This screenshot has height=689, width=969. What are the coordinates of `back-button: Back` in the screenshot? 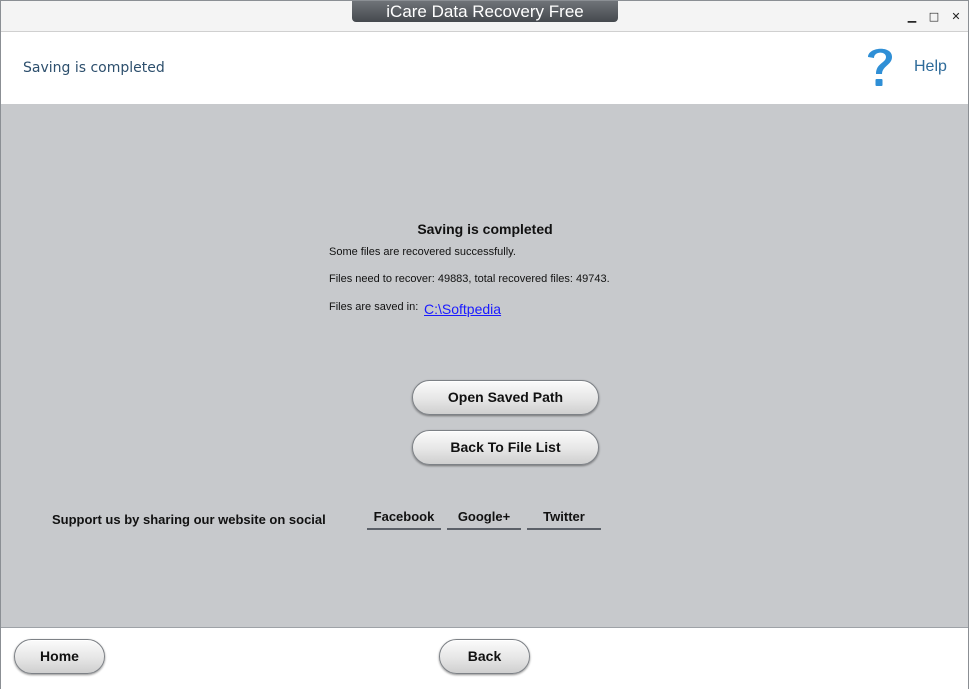 It's located at (484, 656).